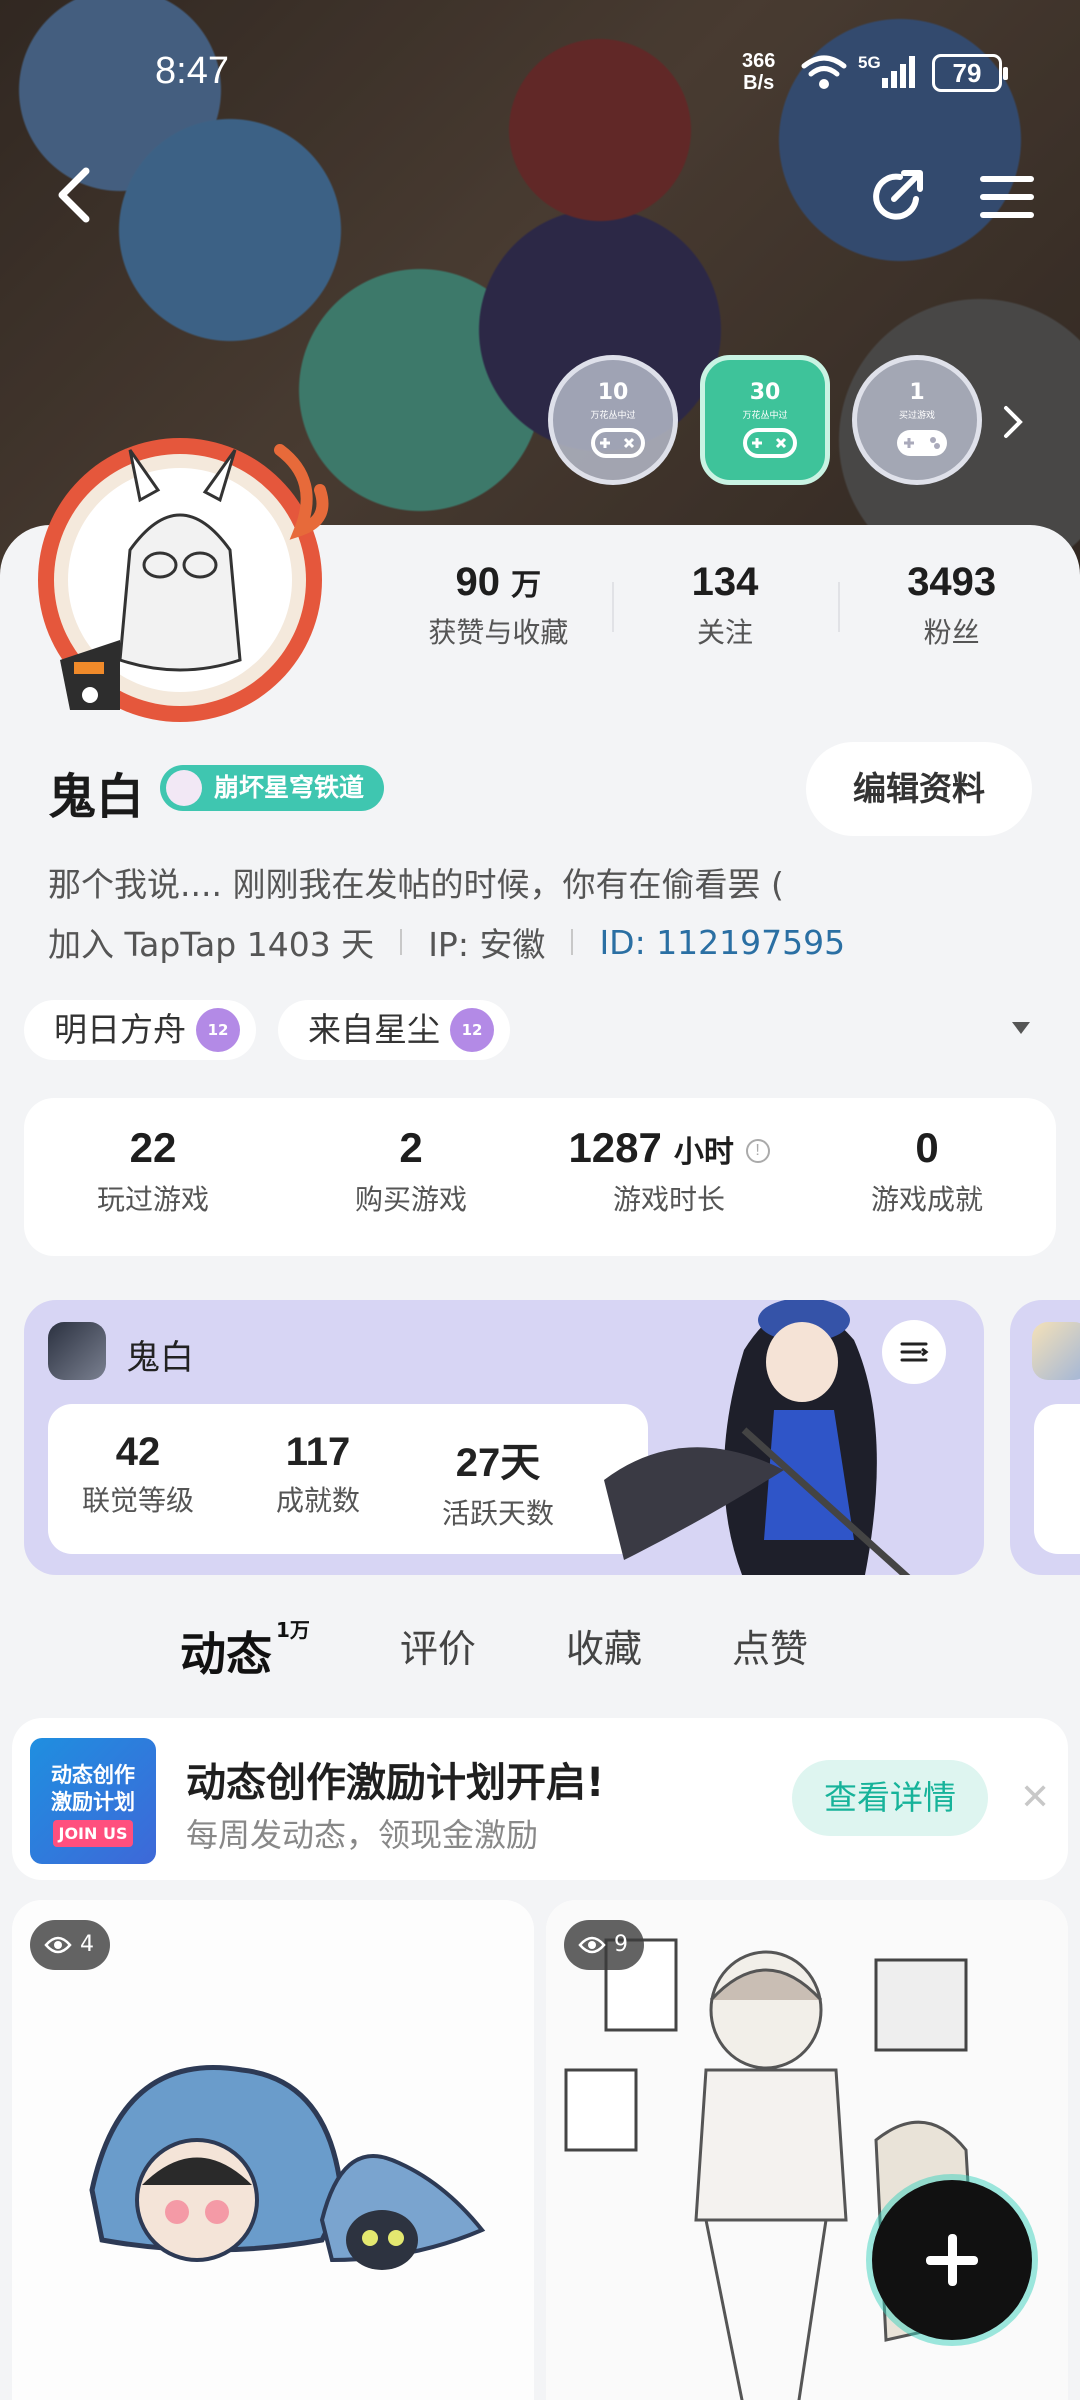 The image size is (1080, 2400). I want to click on net-speed: 366 B/s, so click(758, 72).